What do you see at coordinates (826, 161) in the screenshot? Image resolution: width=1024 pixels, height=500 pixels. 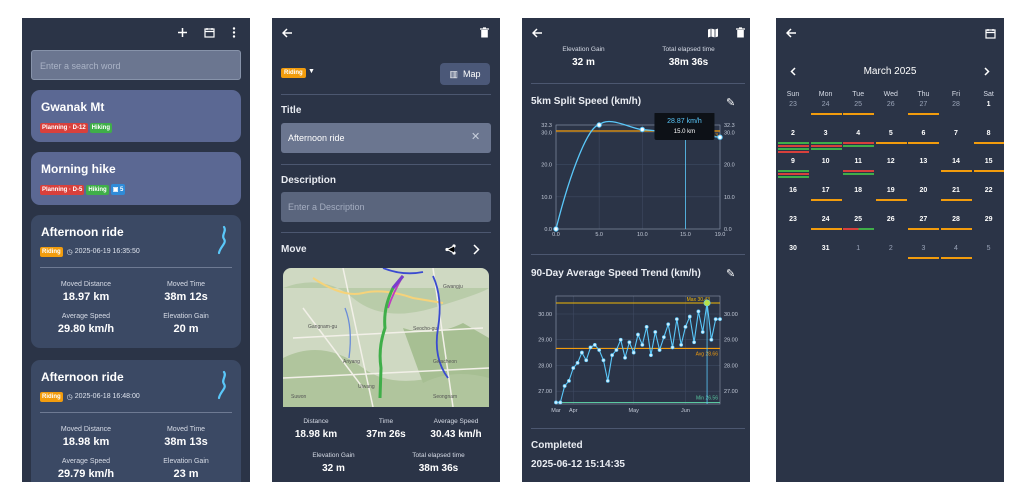 I see `calendar-day: 10` at bounding box center [826, 161].